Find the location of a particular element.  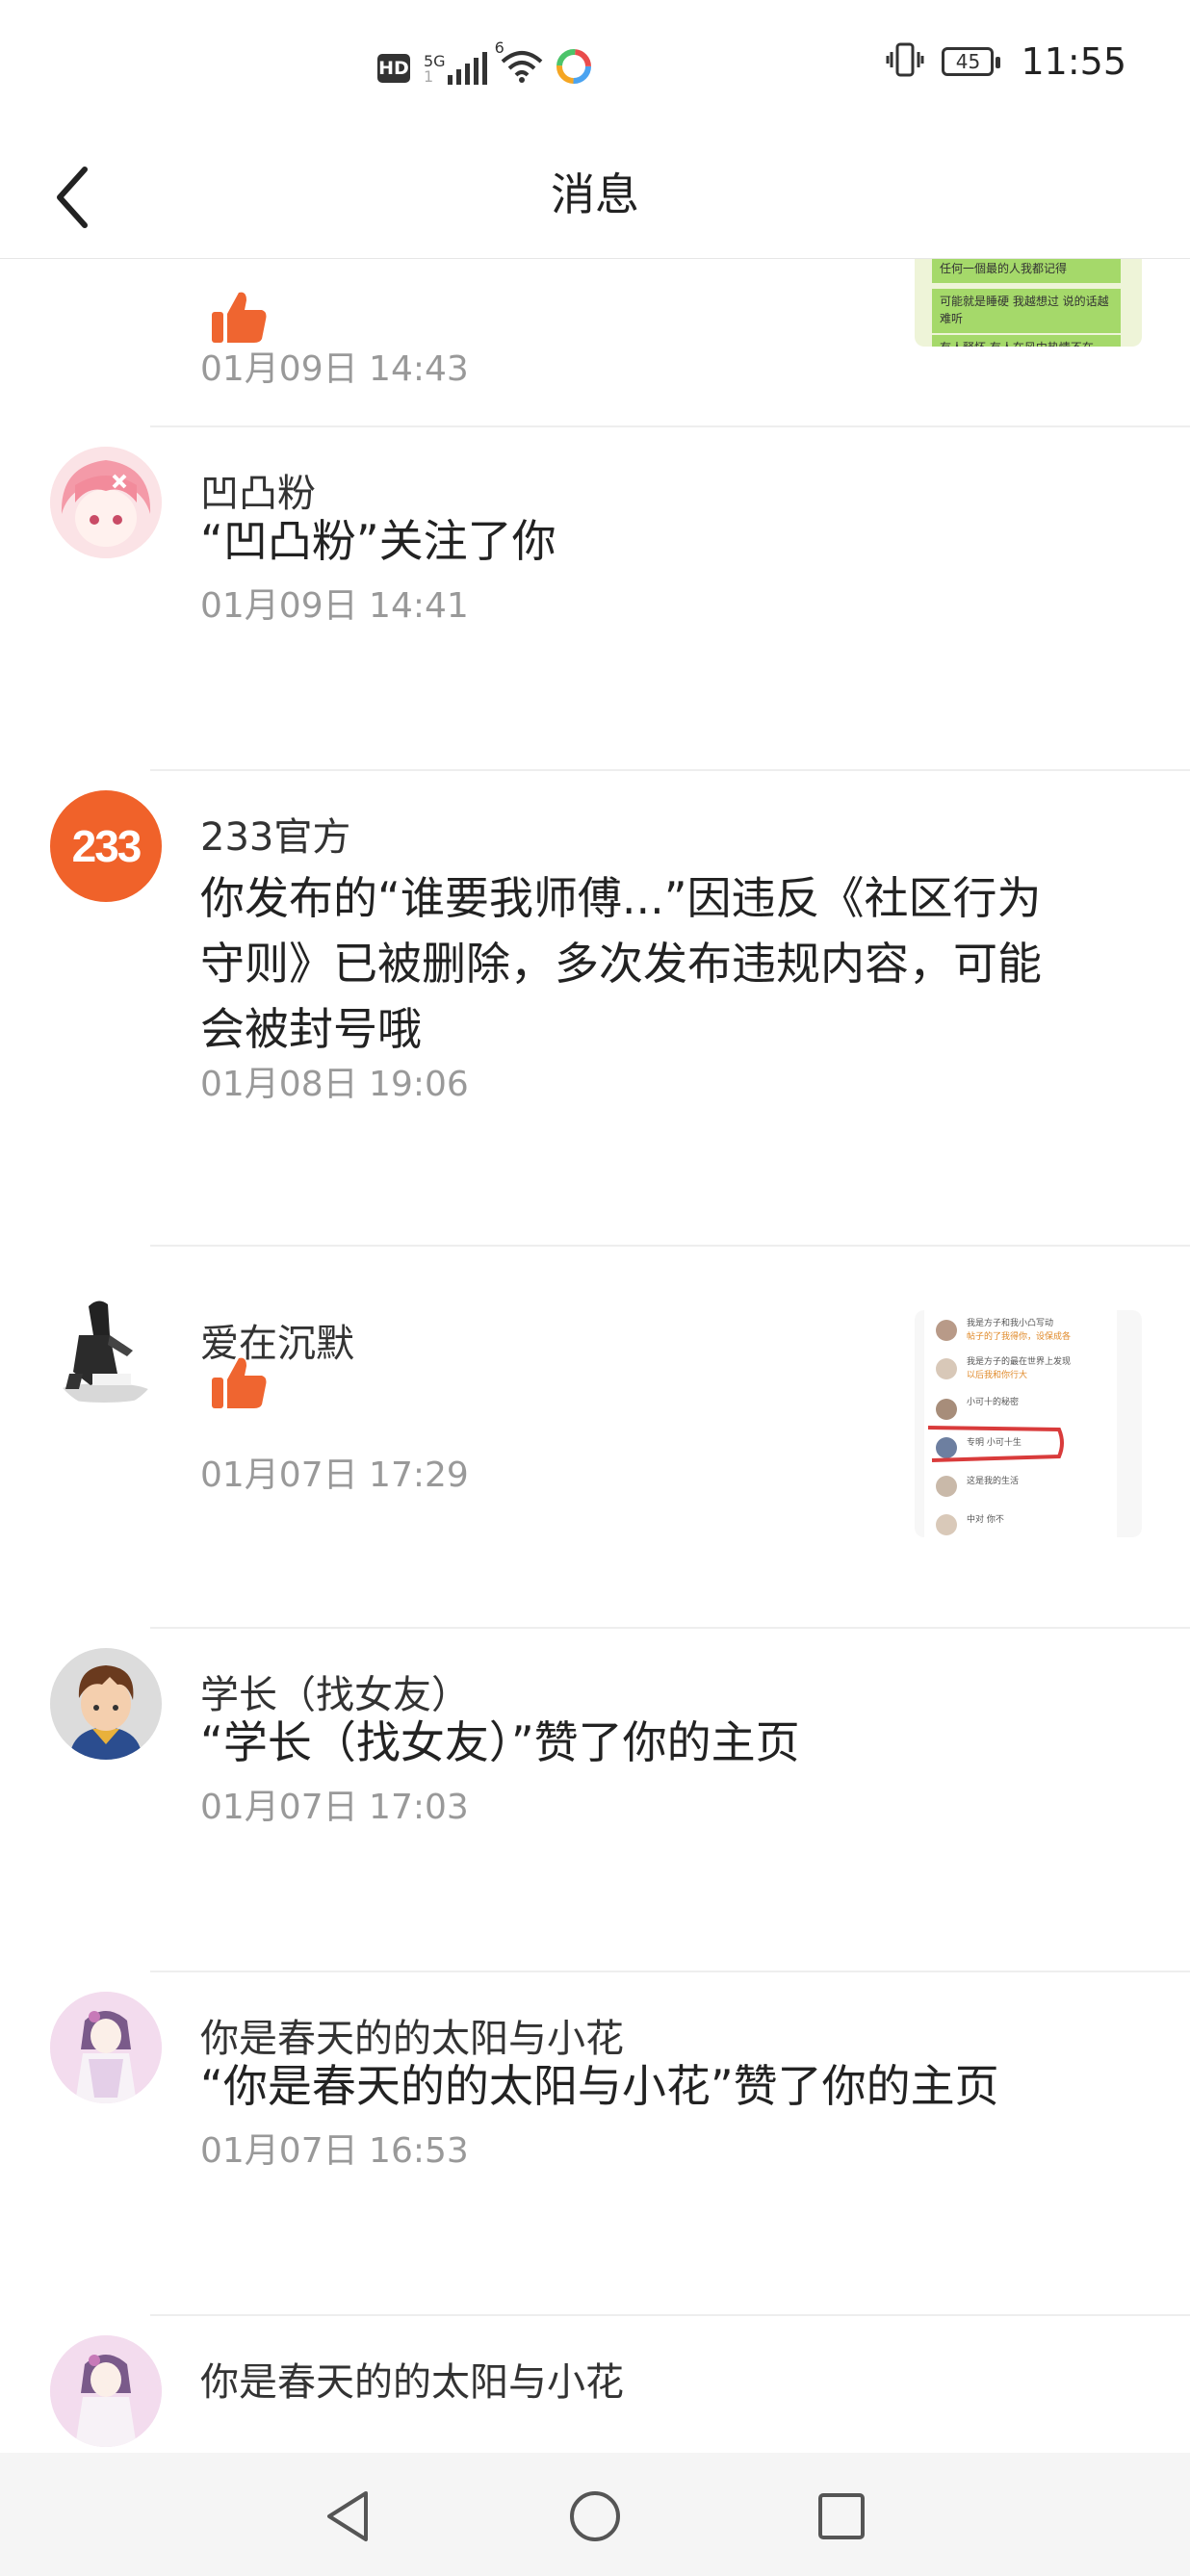

thumbnail-text: 有人释怀 有人在风中热情不在 is located at coordinates (1017, 343).